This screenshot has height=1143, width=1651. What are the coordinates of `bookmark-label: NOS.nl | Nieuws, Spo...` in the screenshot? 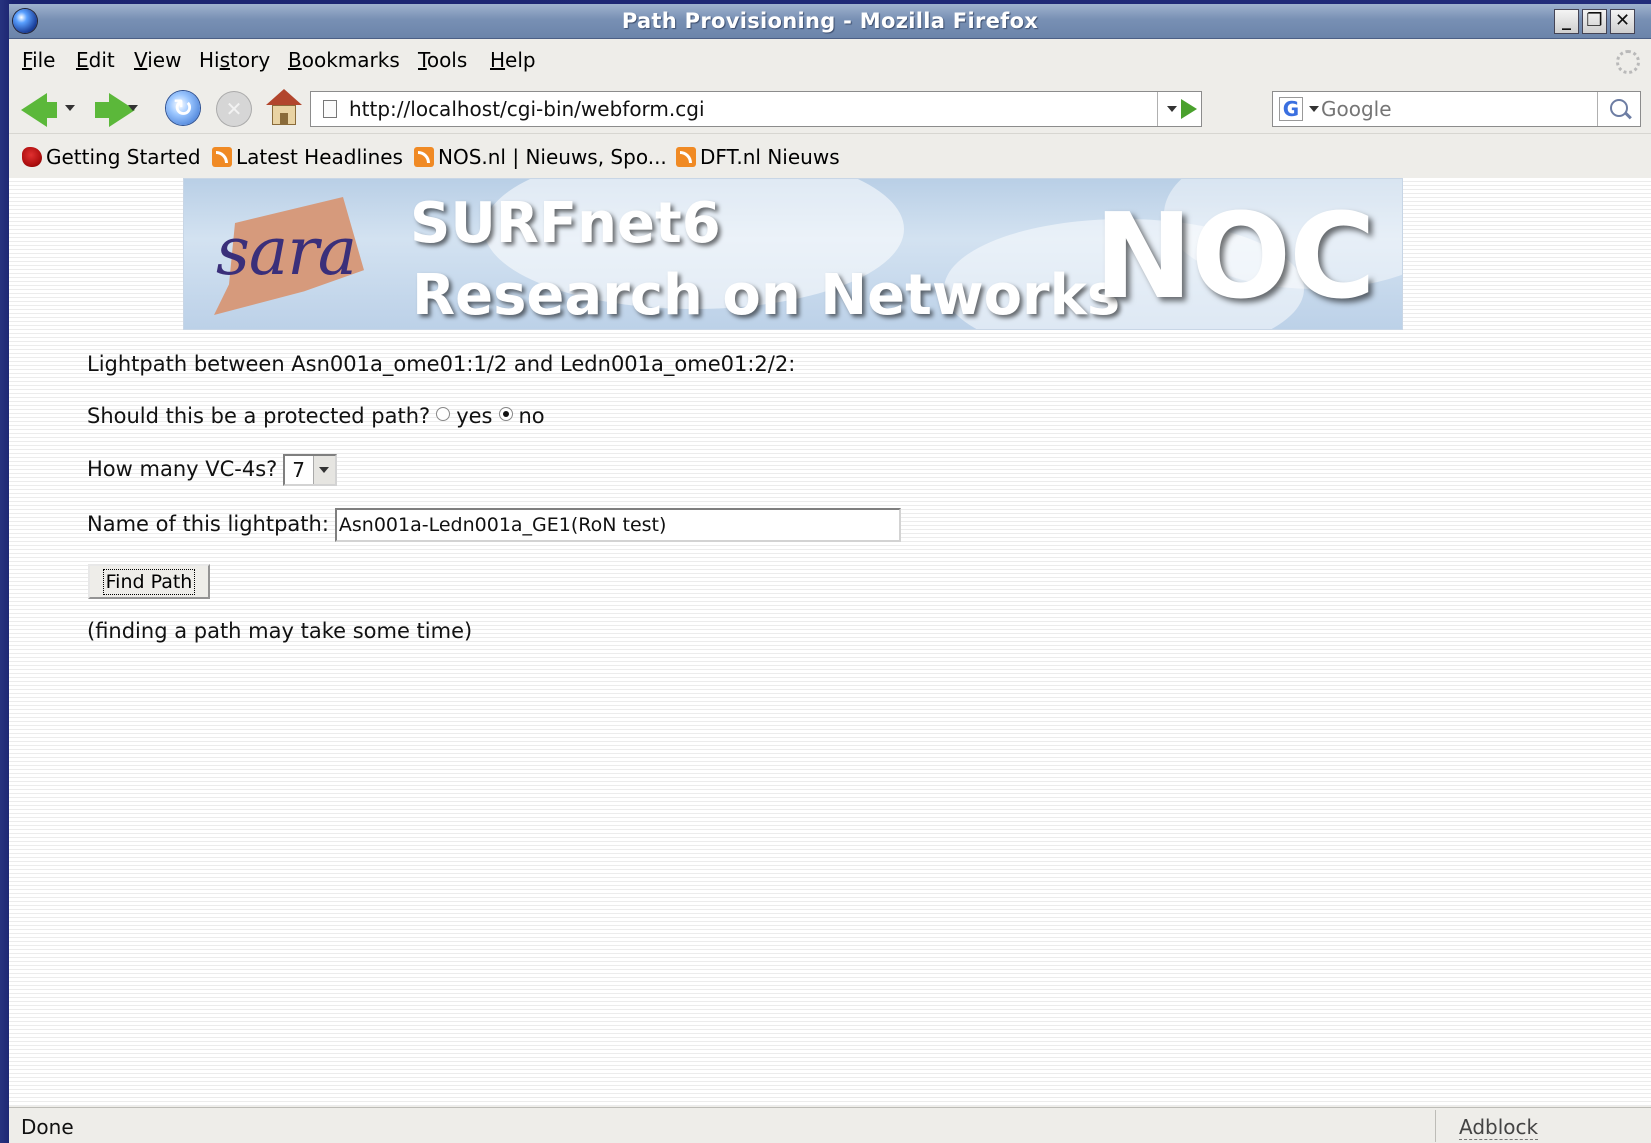 It's located at (552, 157).